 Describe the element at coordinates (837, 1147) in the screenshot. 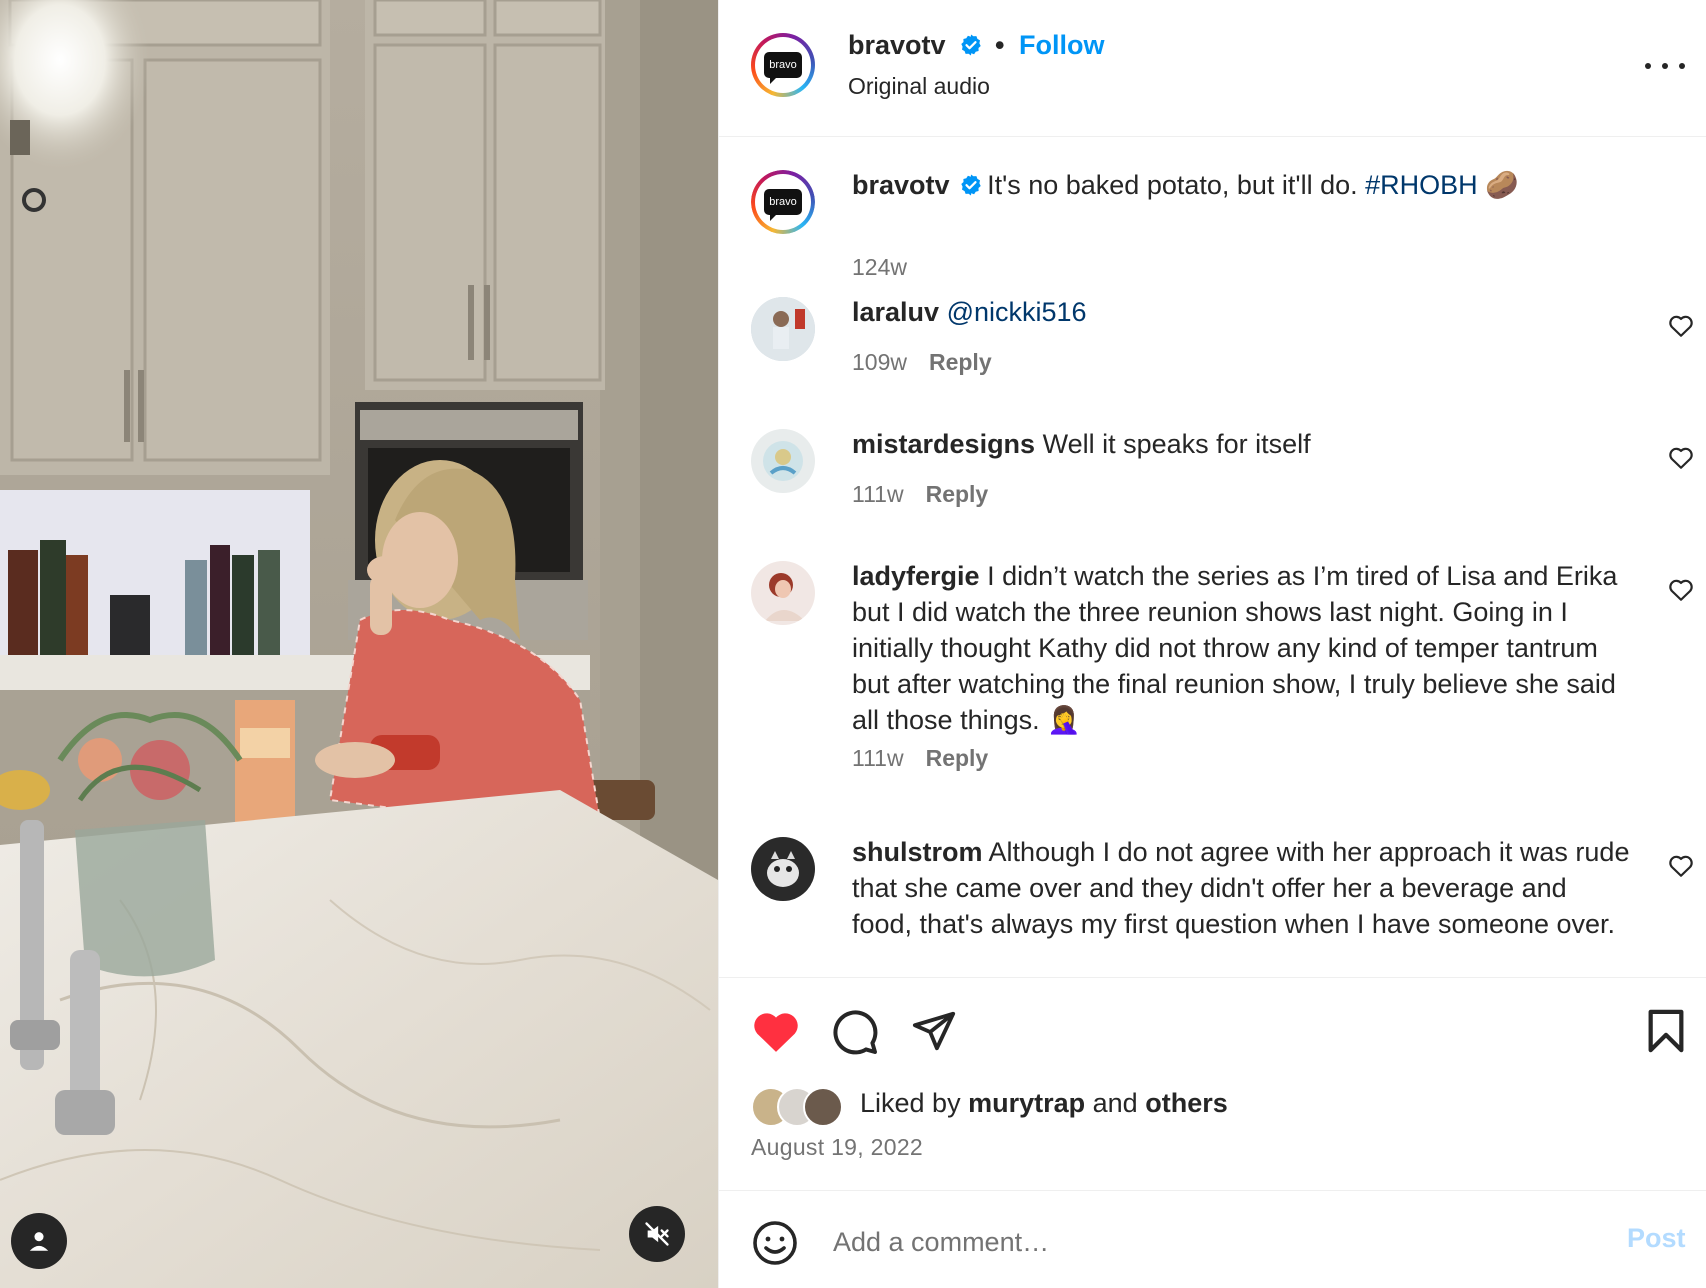

I see `post-date: August 19, 2022` at that location.